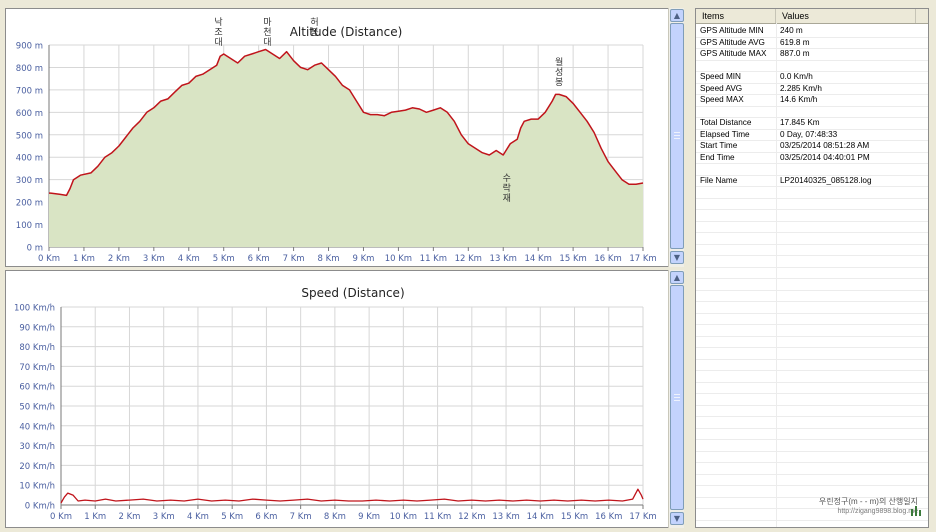 The image size is (936, 532). Describe the element at coordinates (507, 178) in the screenshot. I see `annotation-char: 수` at that location.